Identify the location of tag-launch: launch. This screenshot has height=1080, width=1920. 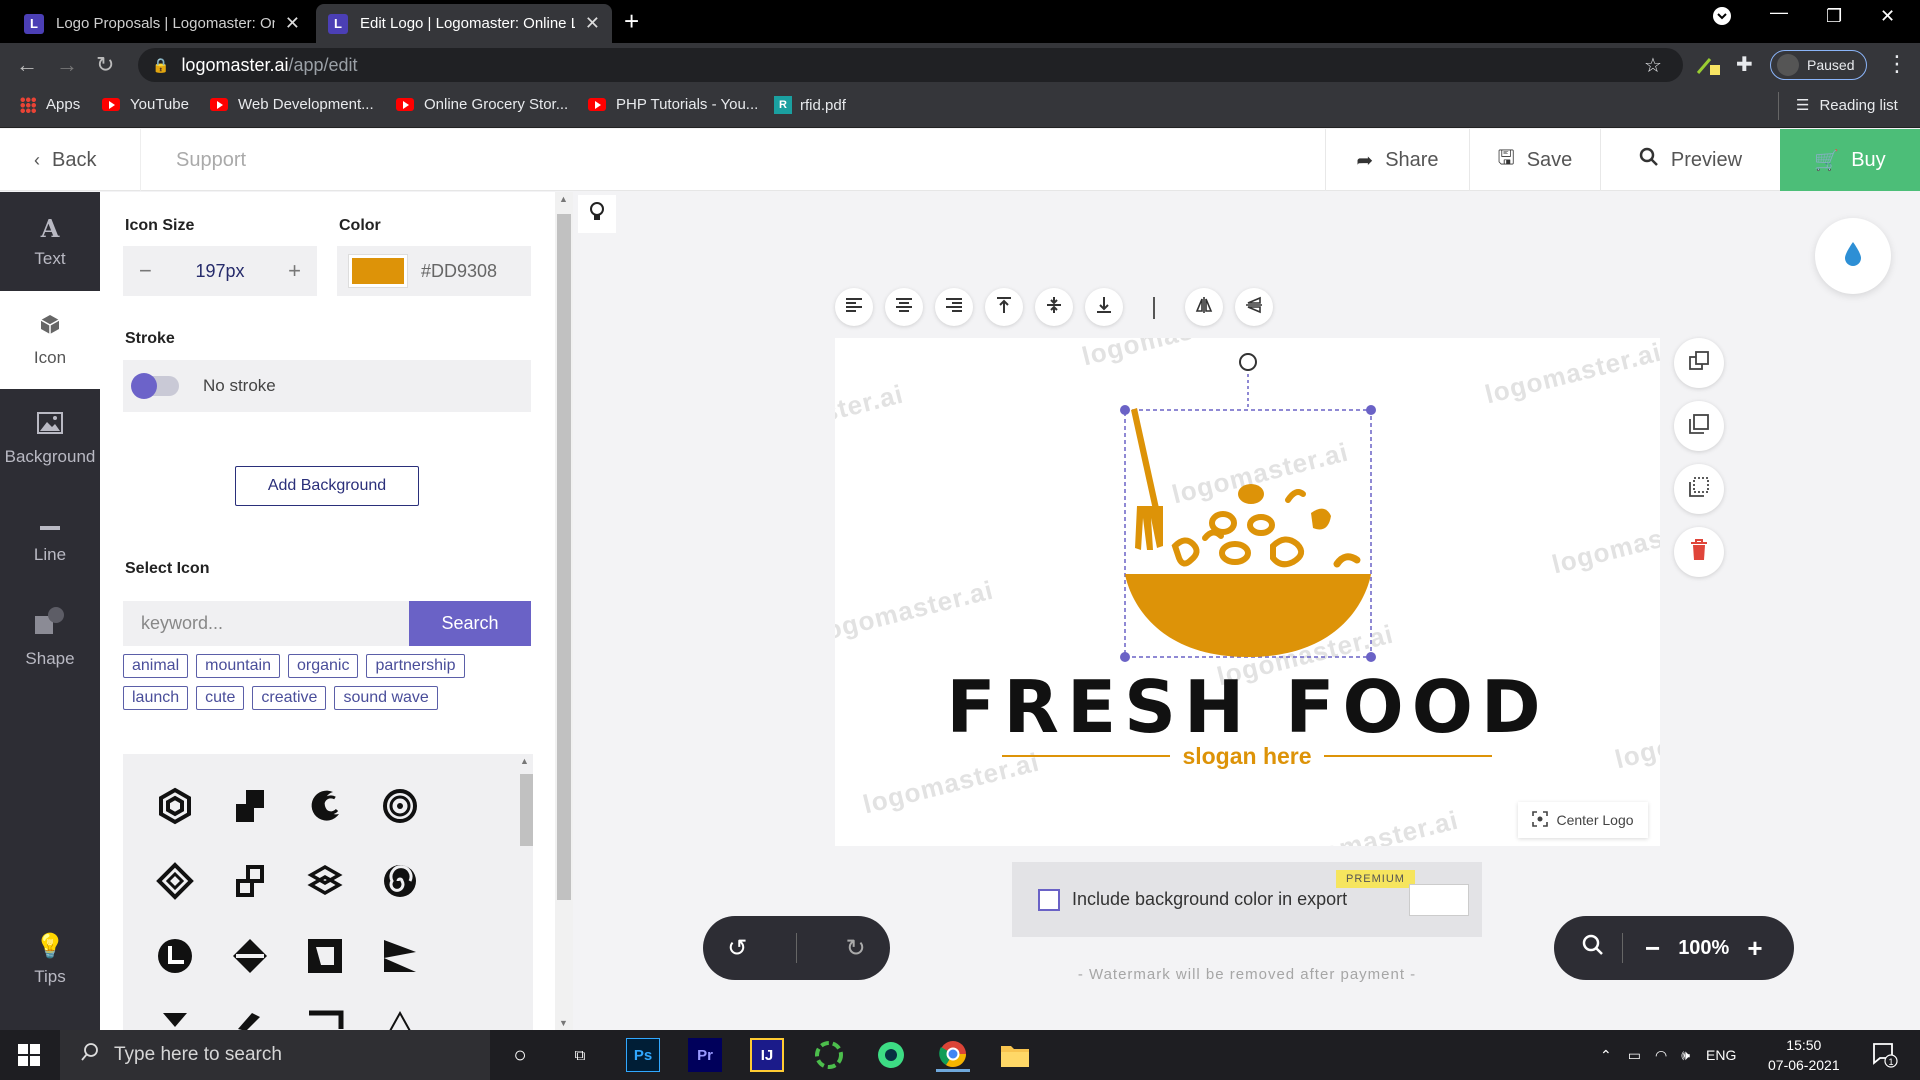
(156, 698).